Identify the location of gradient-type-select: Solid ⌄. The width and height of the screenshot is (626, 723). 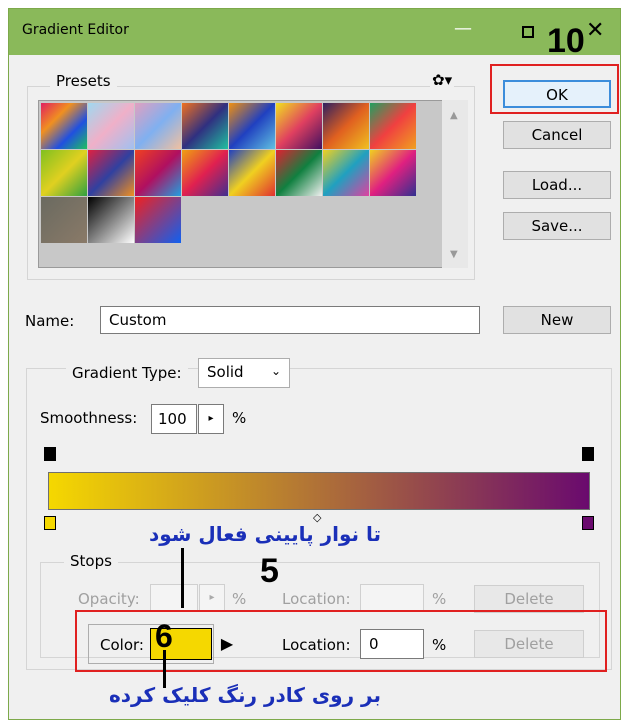
(244, 373).